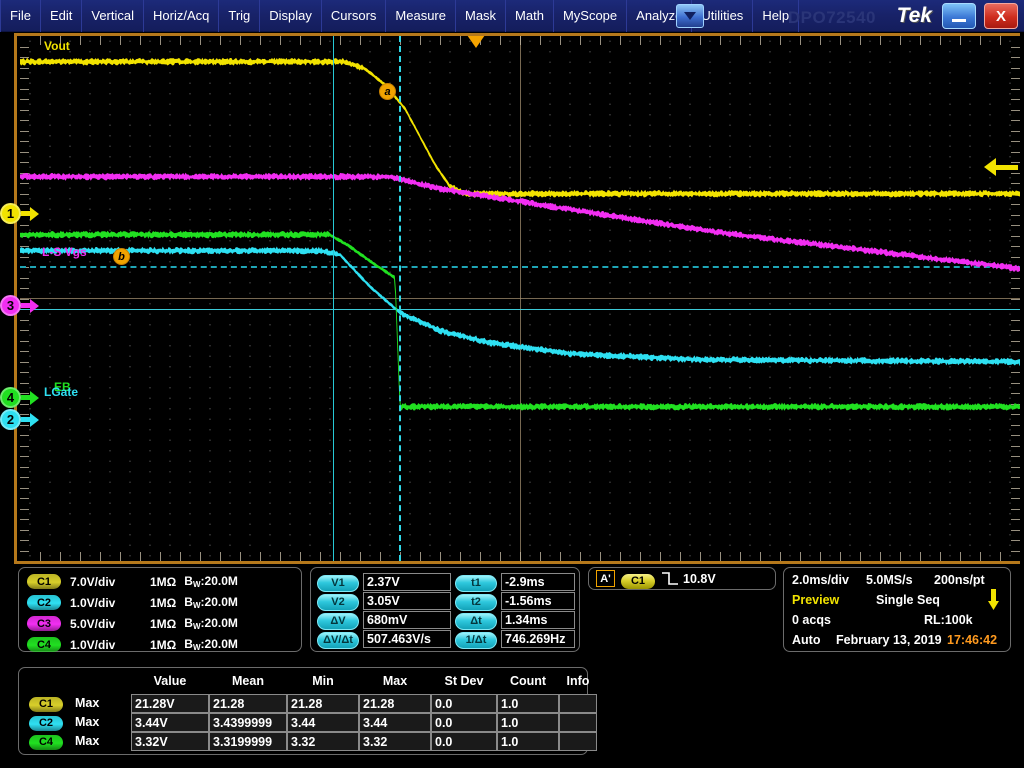 Image resolution: width=1024 pixels, height=768 pixels. What do you see at coordinates (889, 580) in the screenshot?
I see `sample-rate: 5.0MS/s` at bounding box center [889, 580].